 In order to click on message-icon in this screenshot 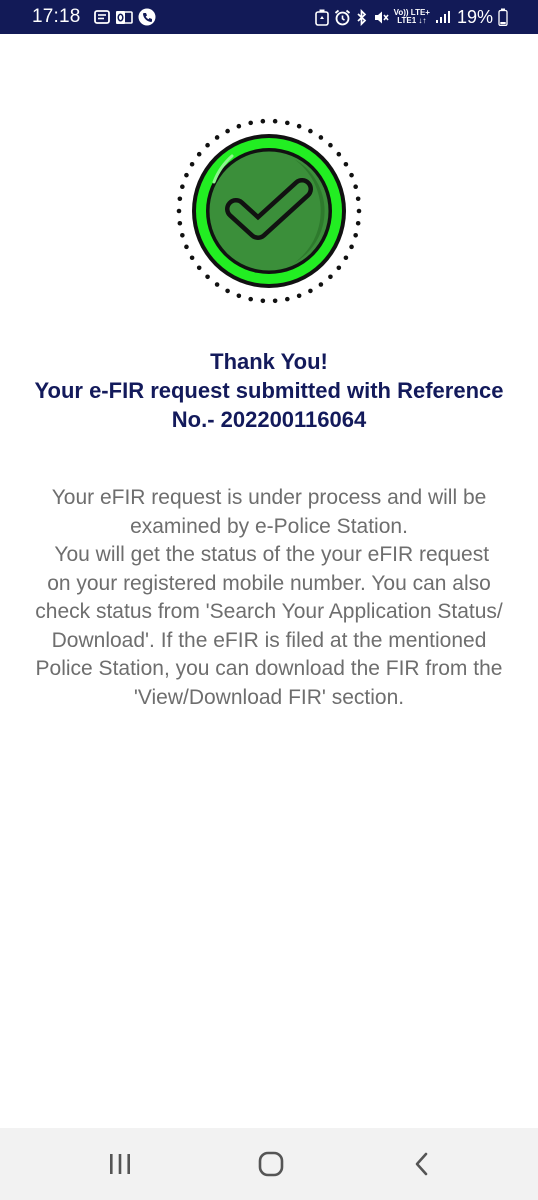, I will do `click(101, 17)`.